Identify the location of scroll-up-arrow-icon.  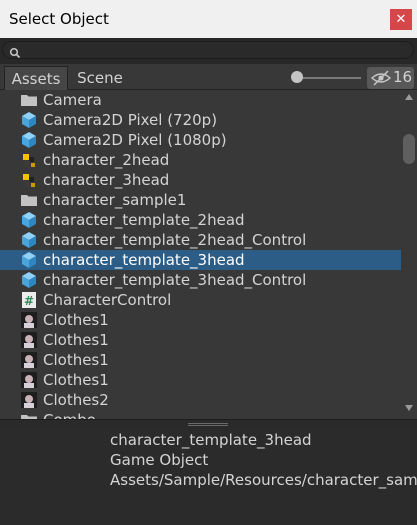
(409, 97).